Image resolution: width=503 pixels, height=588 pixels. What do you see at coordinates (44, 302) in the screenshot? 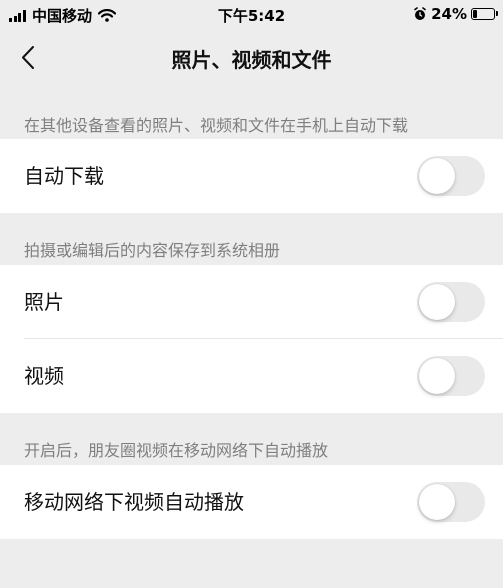
I see `setting-label: 照片` at bounding box center [44, 302].